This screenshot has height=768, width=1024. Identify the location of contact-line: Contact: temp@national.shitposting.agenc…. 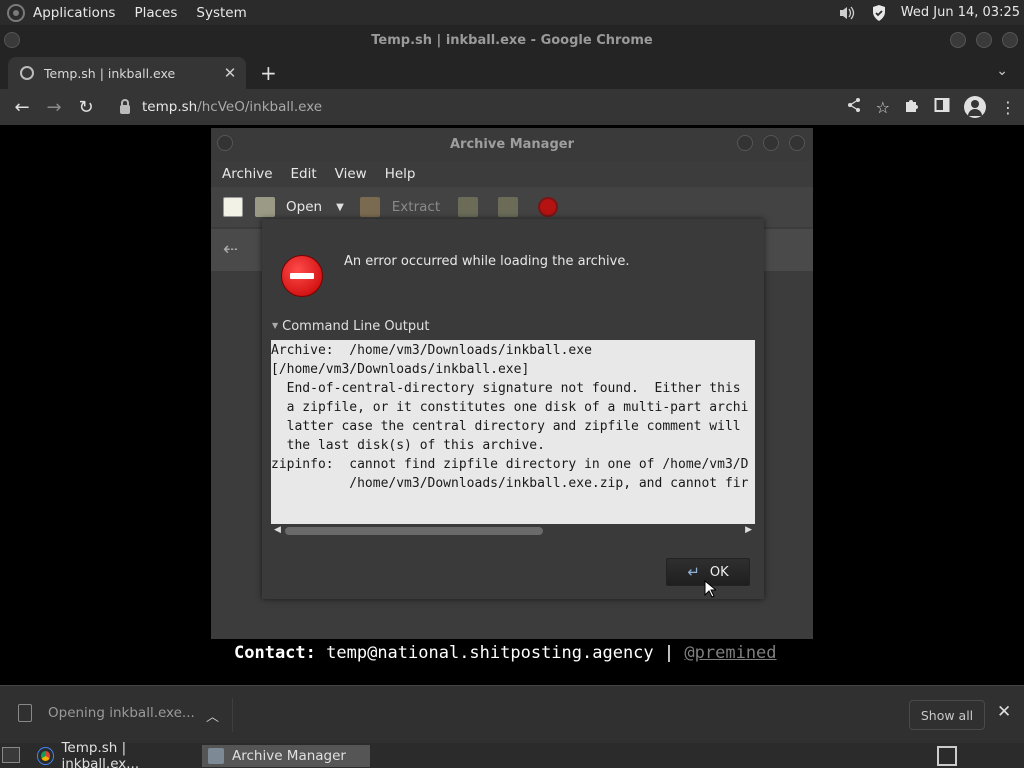
(505, 653).